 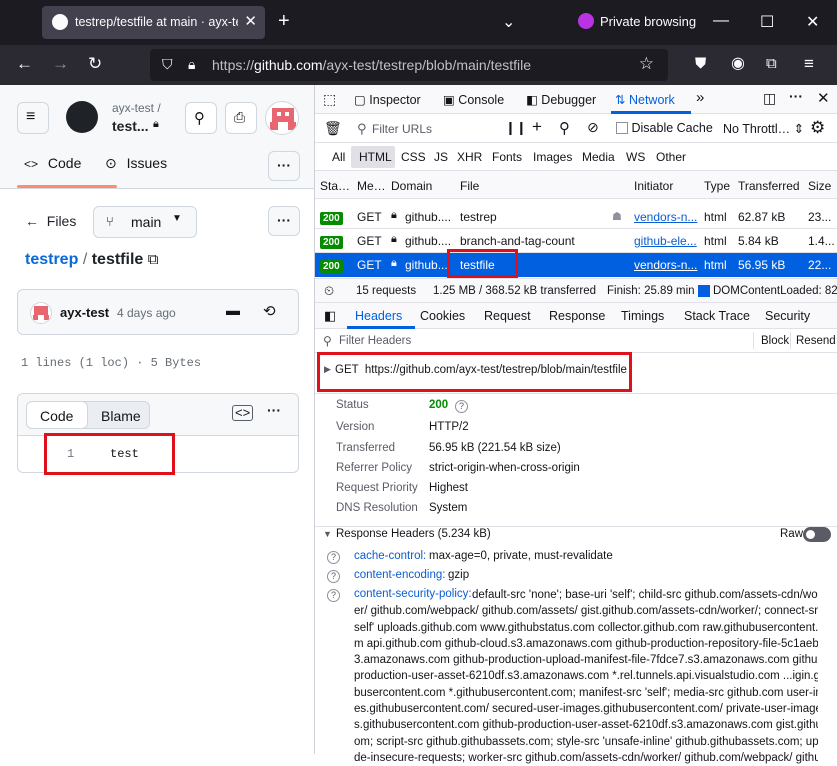 I want to click on disable-cache-toggle: Disable Cache, so click(x=664, y=128).